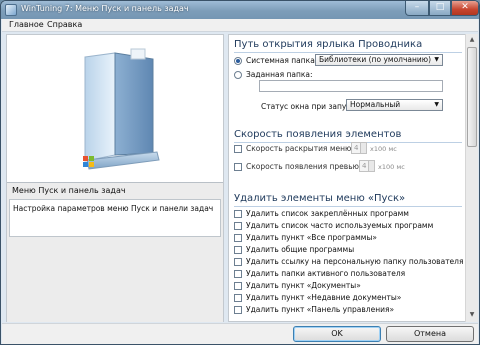 The width and height of the screenshot is (480, 345). I want to click on menu-help: Справка, so click(64, 24).